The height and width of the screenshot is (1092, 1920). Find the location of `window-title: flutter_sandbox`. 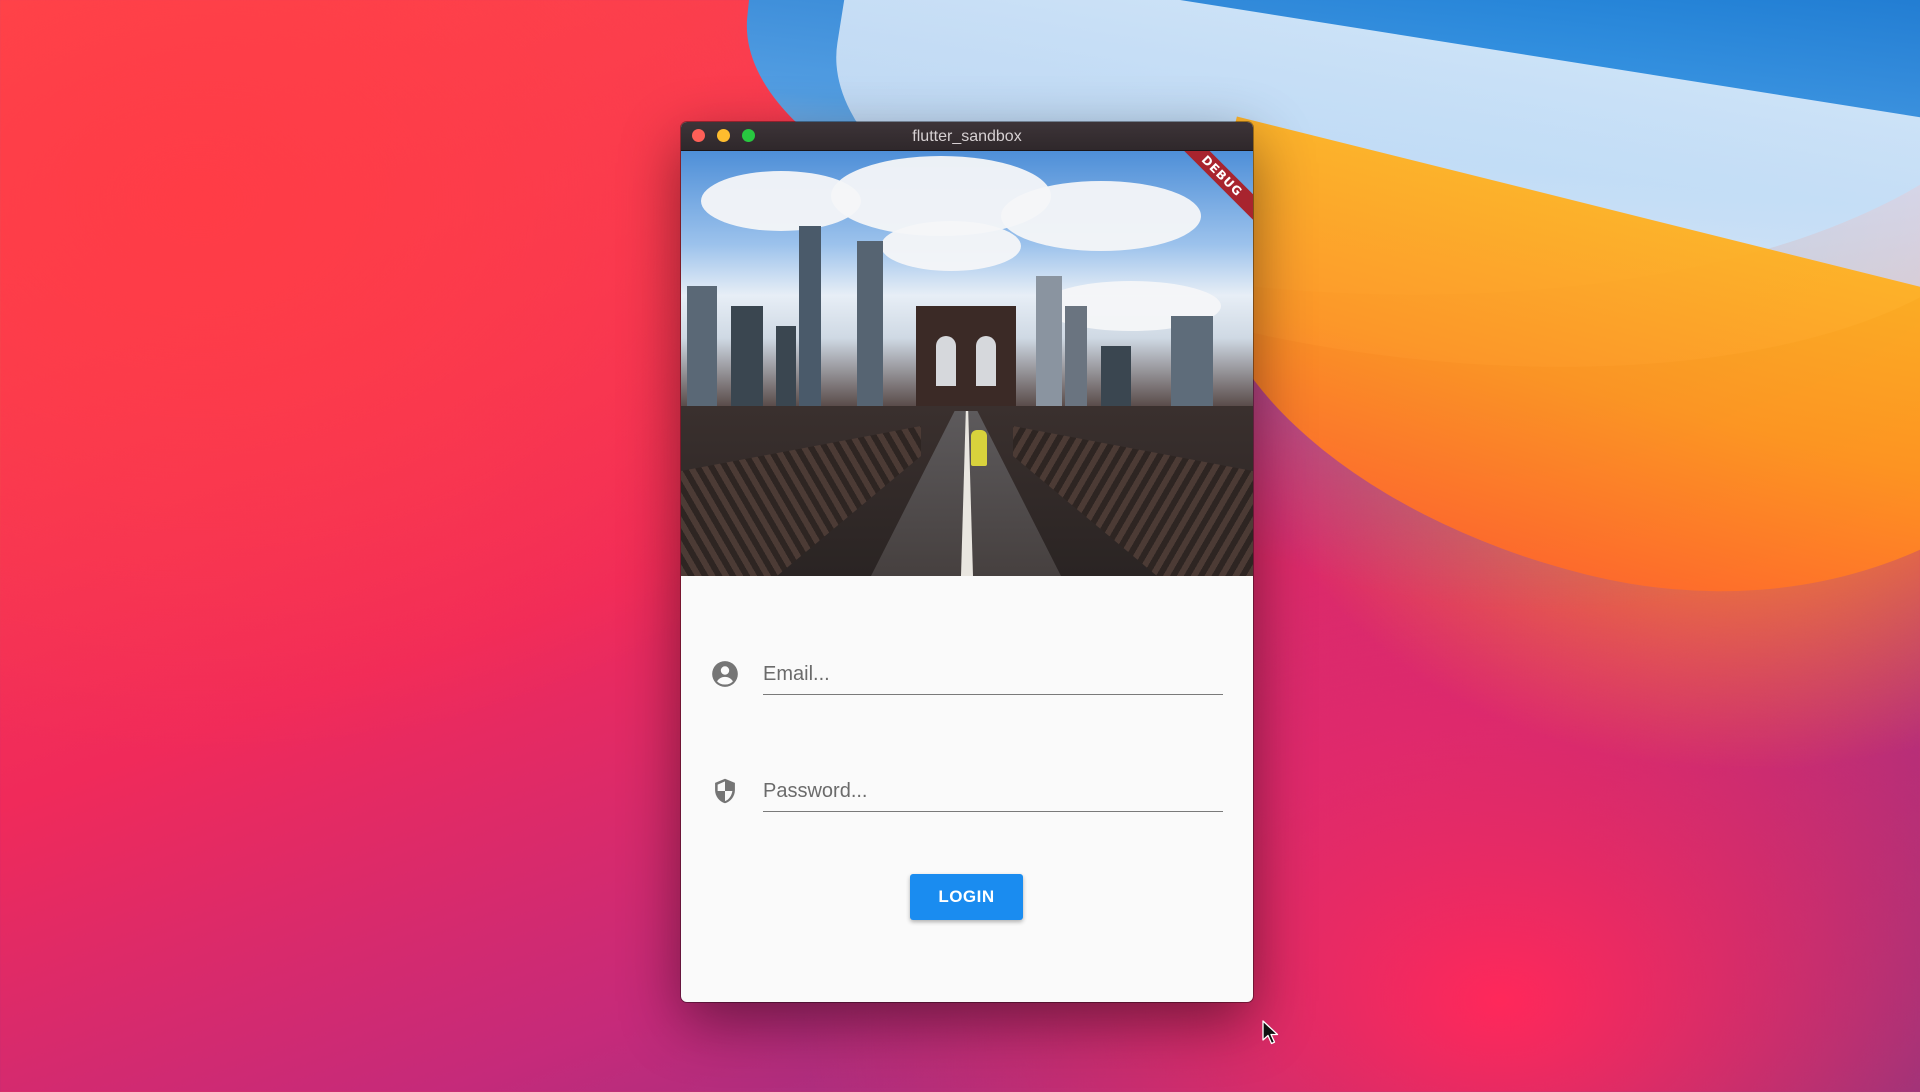

window-title: flutter_sandbox is located at coordinates (967, 136).